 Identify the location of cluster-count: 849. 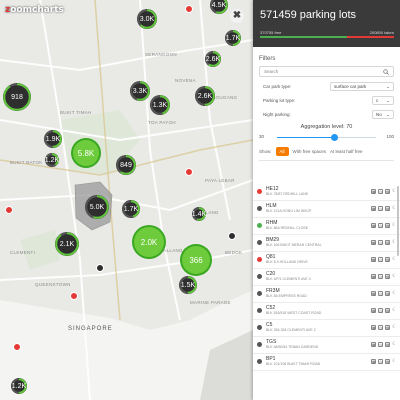
(126, 165).